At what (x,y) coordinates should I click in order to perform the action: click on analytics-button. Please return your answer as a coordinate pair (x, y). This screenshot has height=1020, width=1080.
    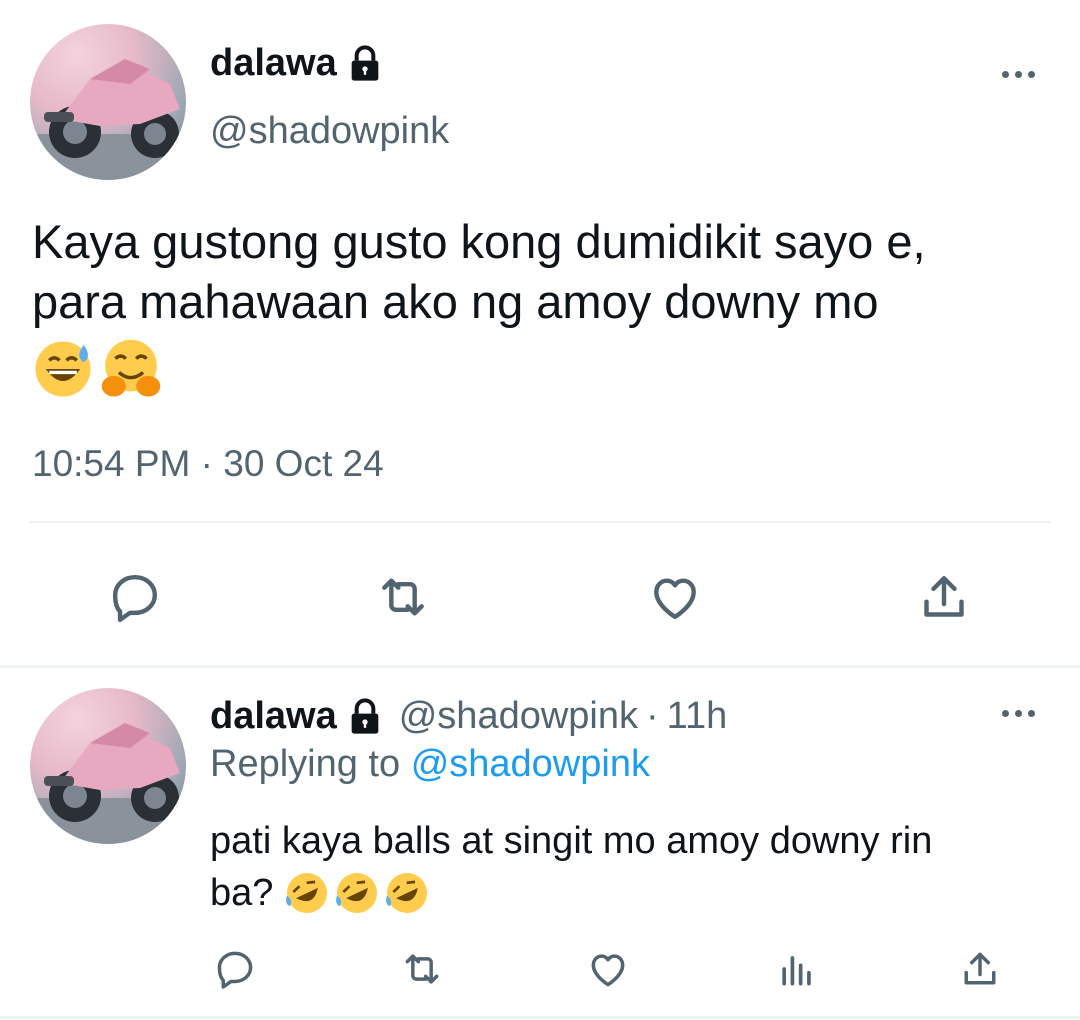
    Looking at the image, I should click on (797, 969).